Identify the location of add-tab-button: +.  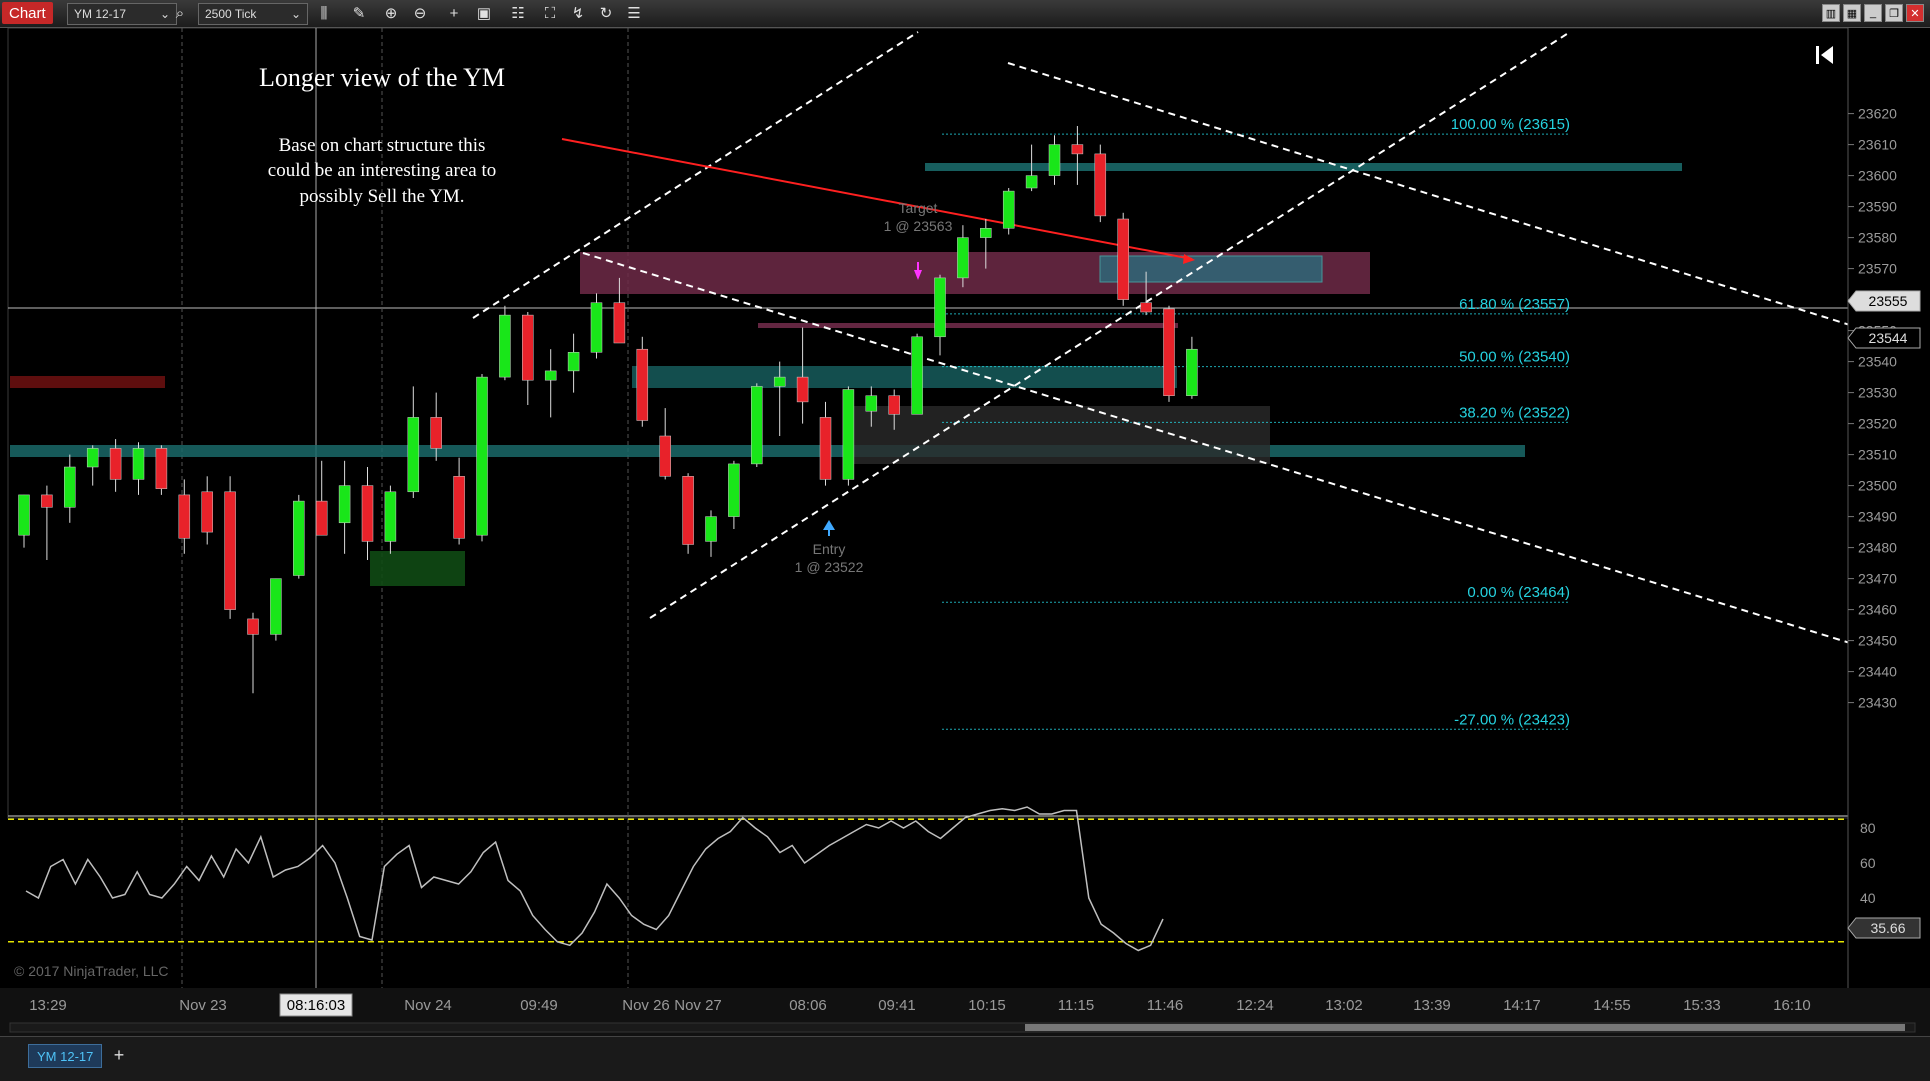
(119, 1055).